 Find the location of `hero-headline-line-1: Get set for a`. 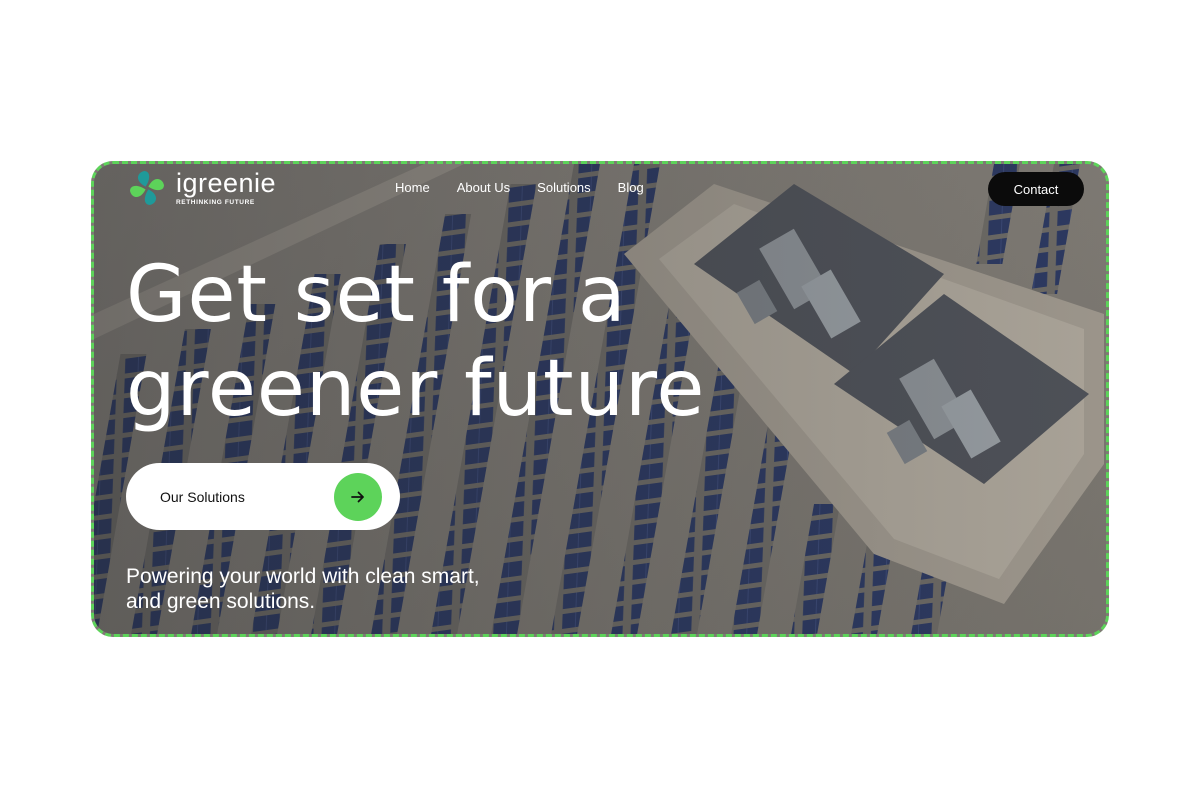

hero-headline-line-1: Get set for a is located at coordinates (376, 295).